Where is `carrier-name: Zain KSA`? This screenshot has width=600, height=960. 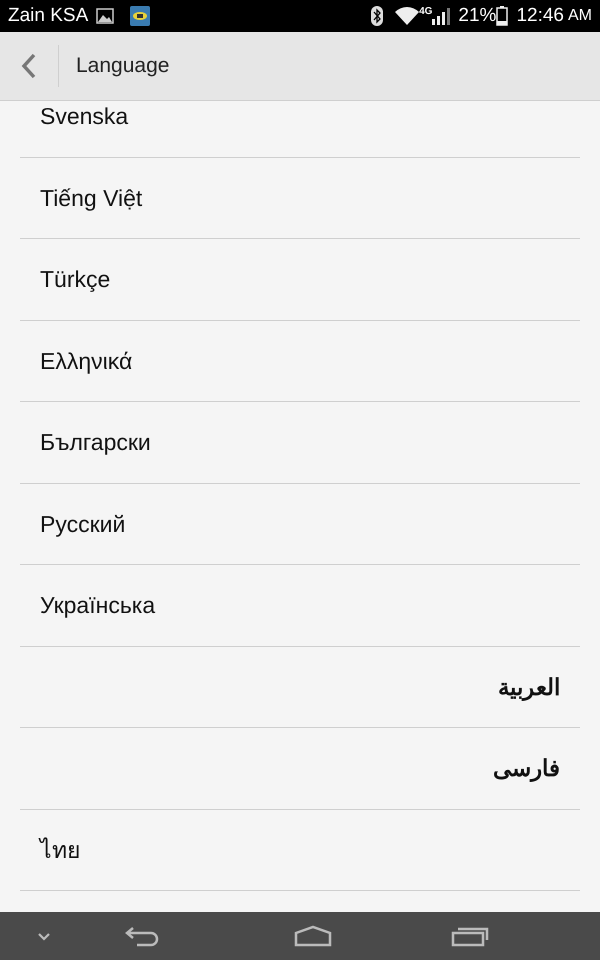 carrier-name: Zain KSA is located at coordinates (48, 16).